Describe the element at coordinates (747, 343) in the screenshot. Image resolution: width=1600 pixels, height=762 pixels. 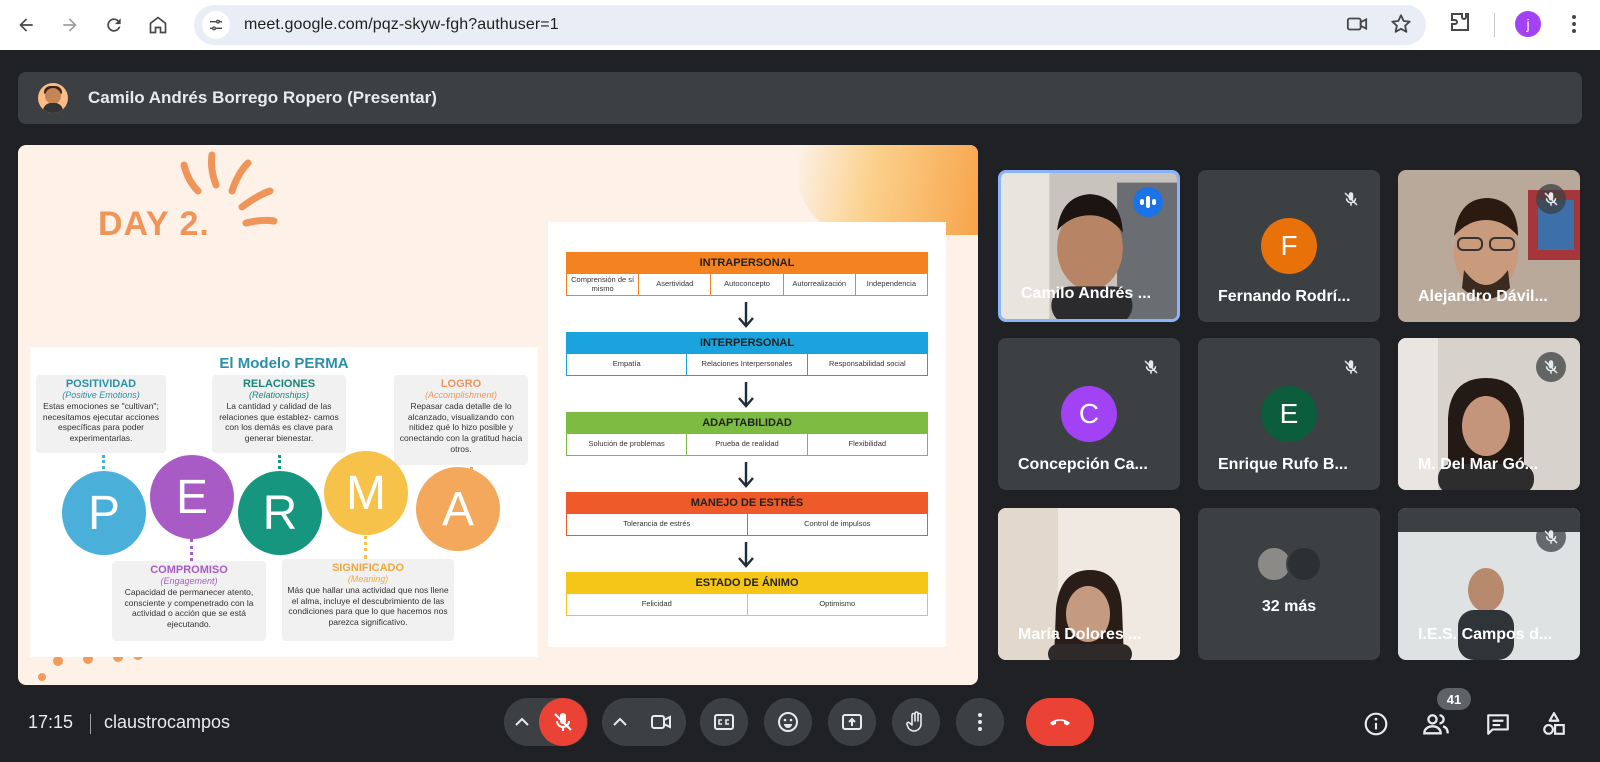
I see `eq-section-header: INTERPERSONAL` at that location.